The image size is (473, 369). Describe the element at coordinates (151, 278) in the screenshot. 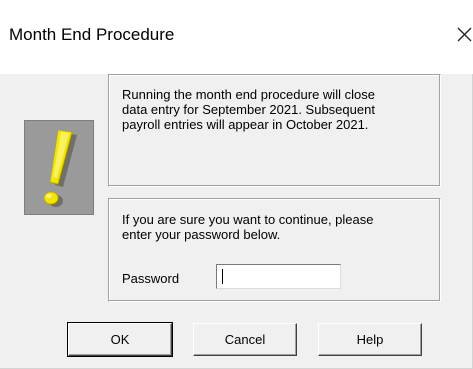

I see `password-label: Password` at that location.